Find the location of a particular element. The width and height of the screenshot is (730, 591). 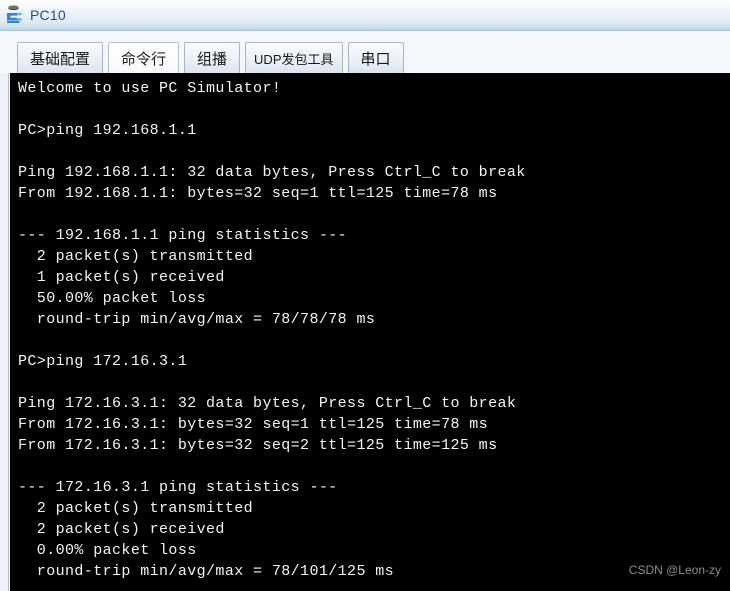

tab-multicast: 组播 is located at coordinates (212, 57).